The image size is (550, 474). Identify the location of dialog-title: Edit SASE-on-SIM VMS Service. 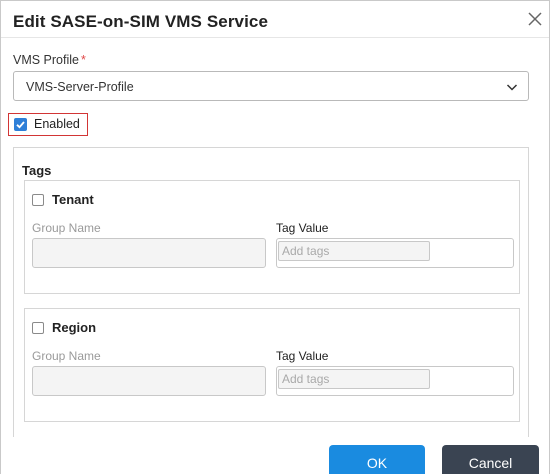
(141, 21).